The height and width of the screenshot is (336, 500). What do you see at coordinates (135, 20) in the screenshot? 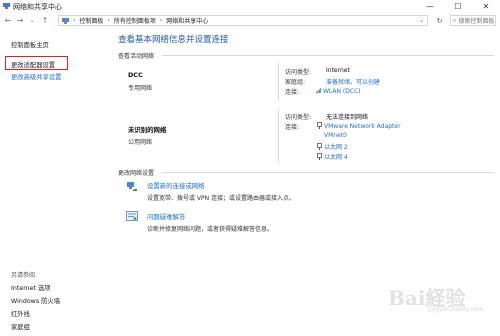
I see `breadcrumb-all-items: 所有控制面板项` at bounding box center [135, 20].